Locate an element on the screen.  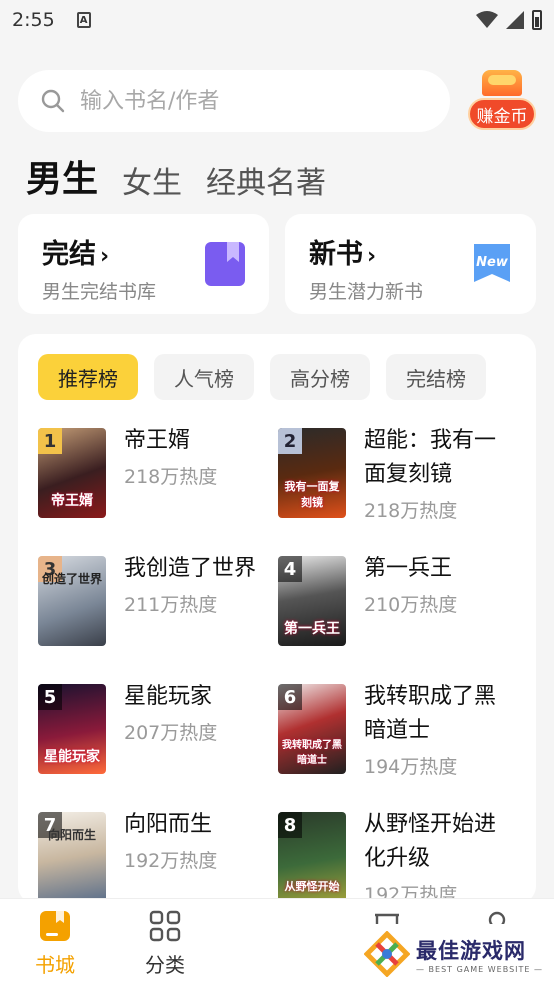
book-item: 4 第一兵王 第一兵王 210万热度 is located at coordinates (398, 611).